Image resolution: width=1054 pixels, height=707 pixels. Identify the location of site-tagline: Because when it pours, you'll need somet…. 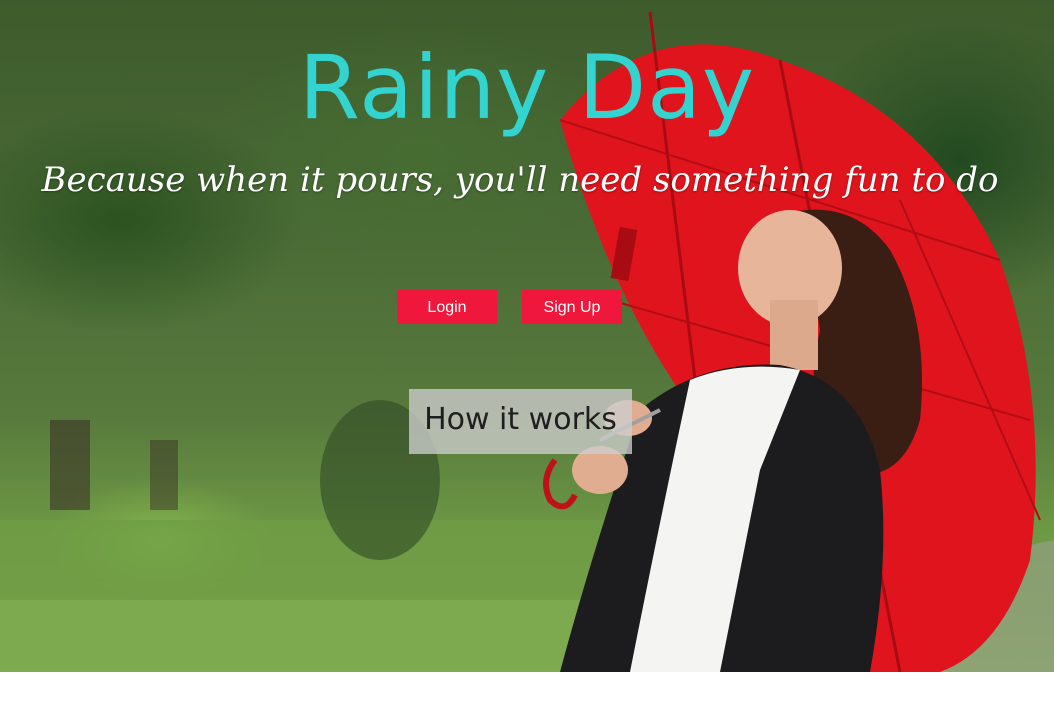
(520, 180).